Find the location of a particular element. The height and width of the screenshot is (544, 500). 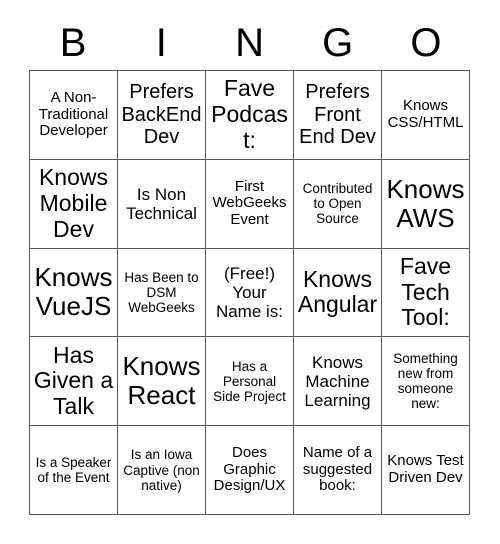

bingo-header-row: B I N G O is located at coordinates (249, 43).